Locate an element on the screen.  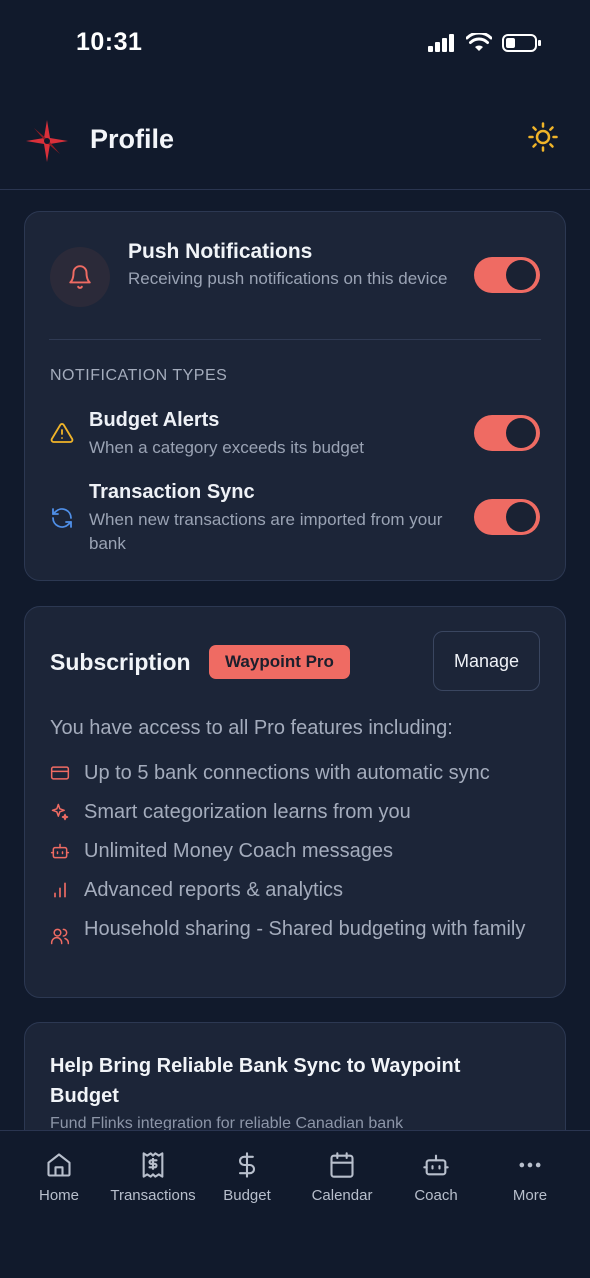
bell-icon-container is located at coordinates (80, 277).